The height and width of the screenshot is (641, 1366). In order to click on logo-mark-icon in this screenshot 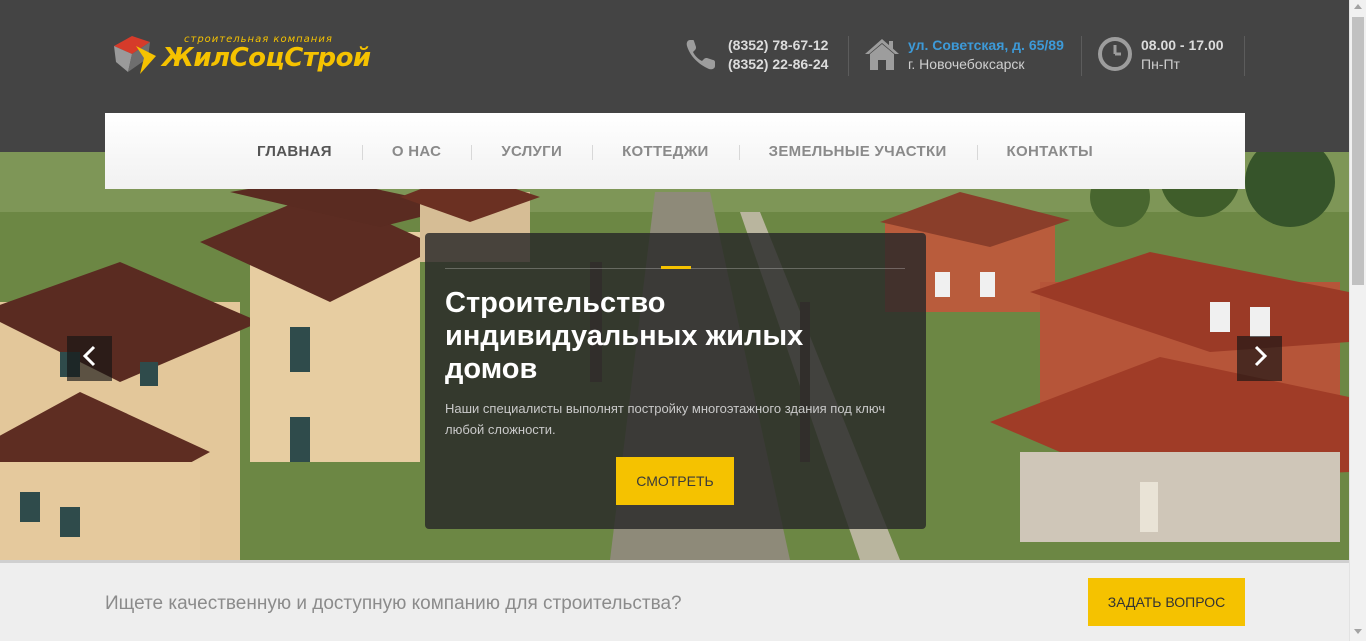, I will do `click(134, 55)`.